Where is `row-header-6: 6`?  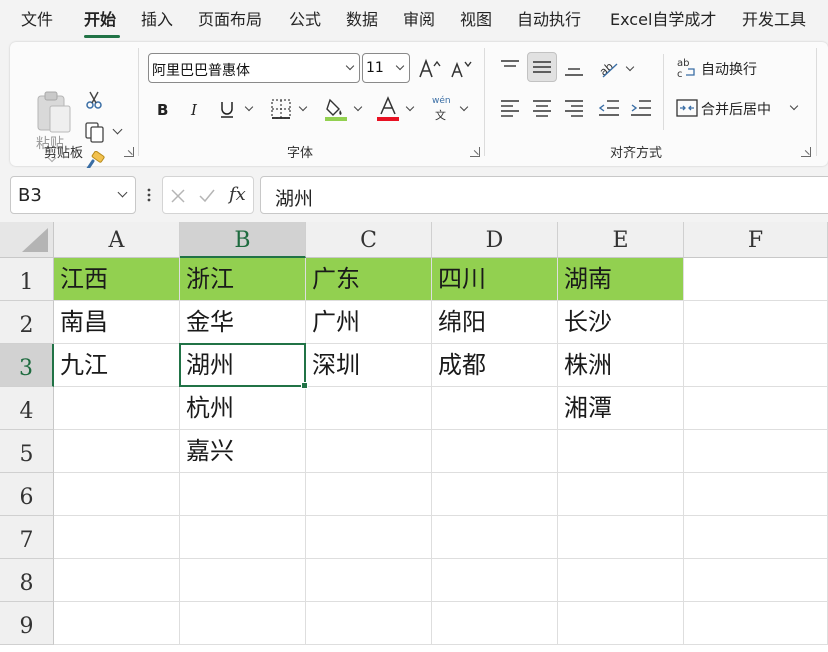
row-header-6: 6 is located at coordinates (27, 494).